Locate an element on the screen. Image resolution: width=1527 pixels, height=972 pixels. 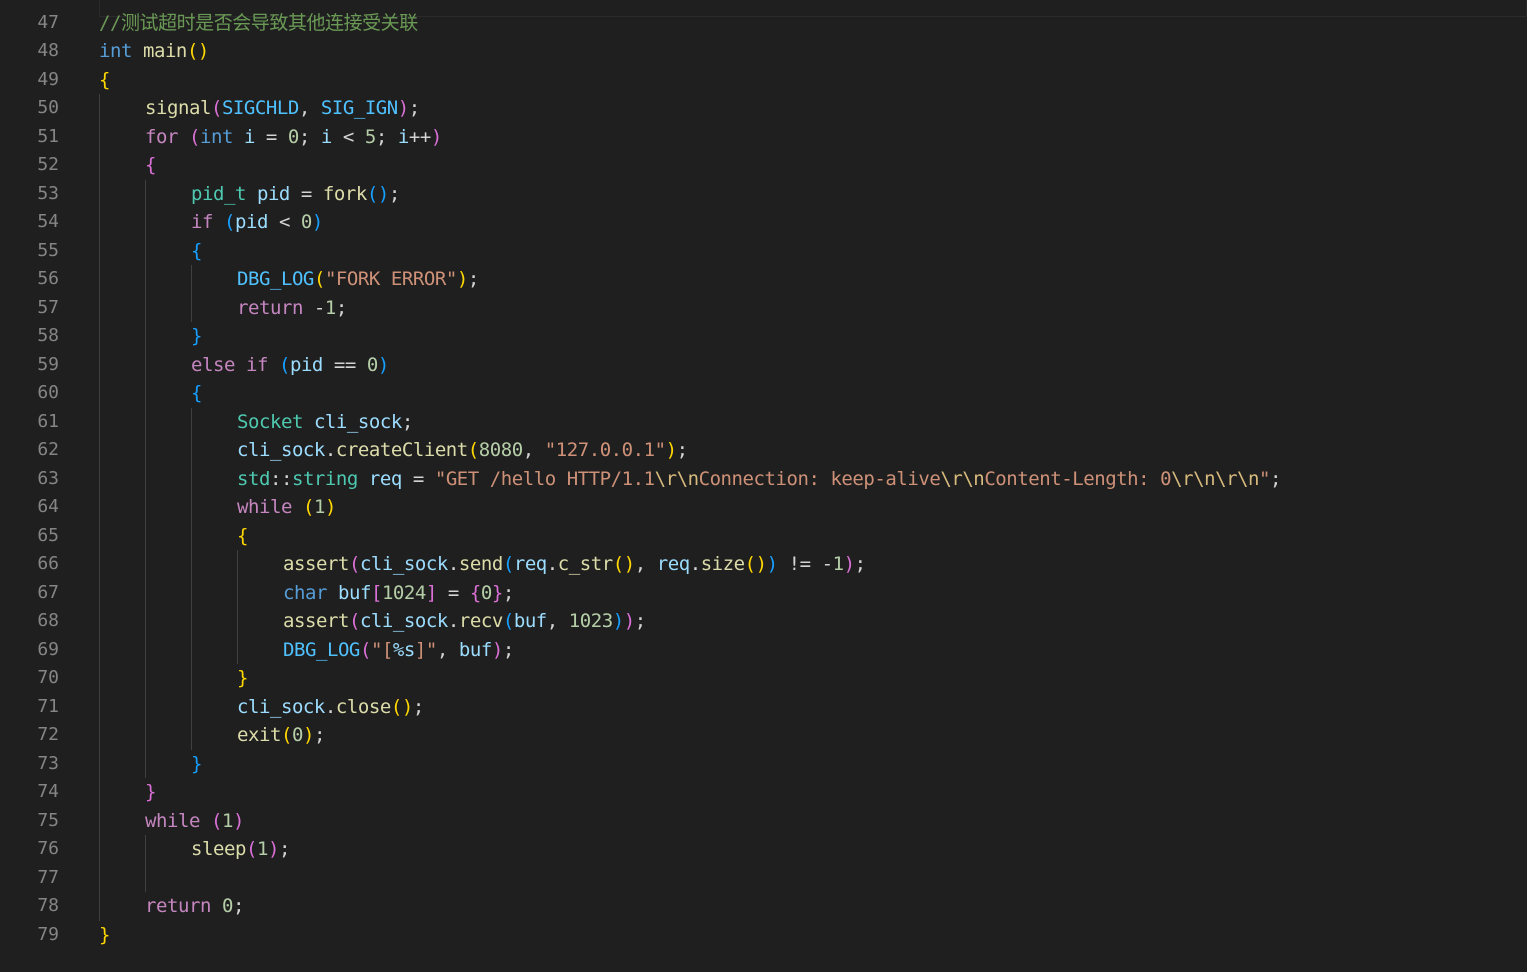
code-line: 75 while (1) is located at coordinates (763, 820).